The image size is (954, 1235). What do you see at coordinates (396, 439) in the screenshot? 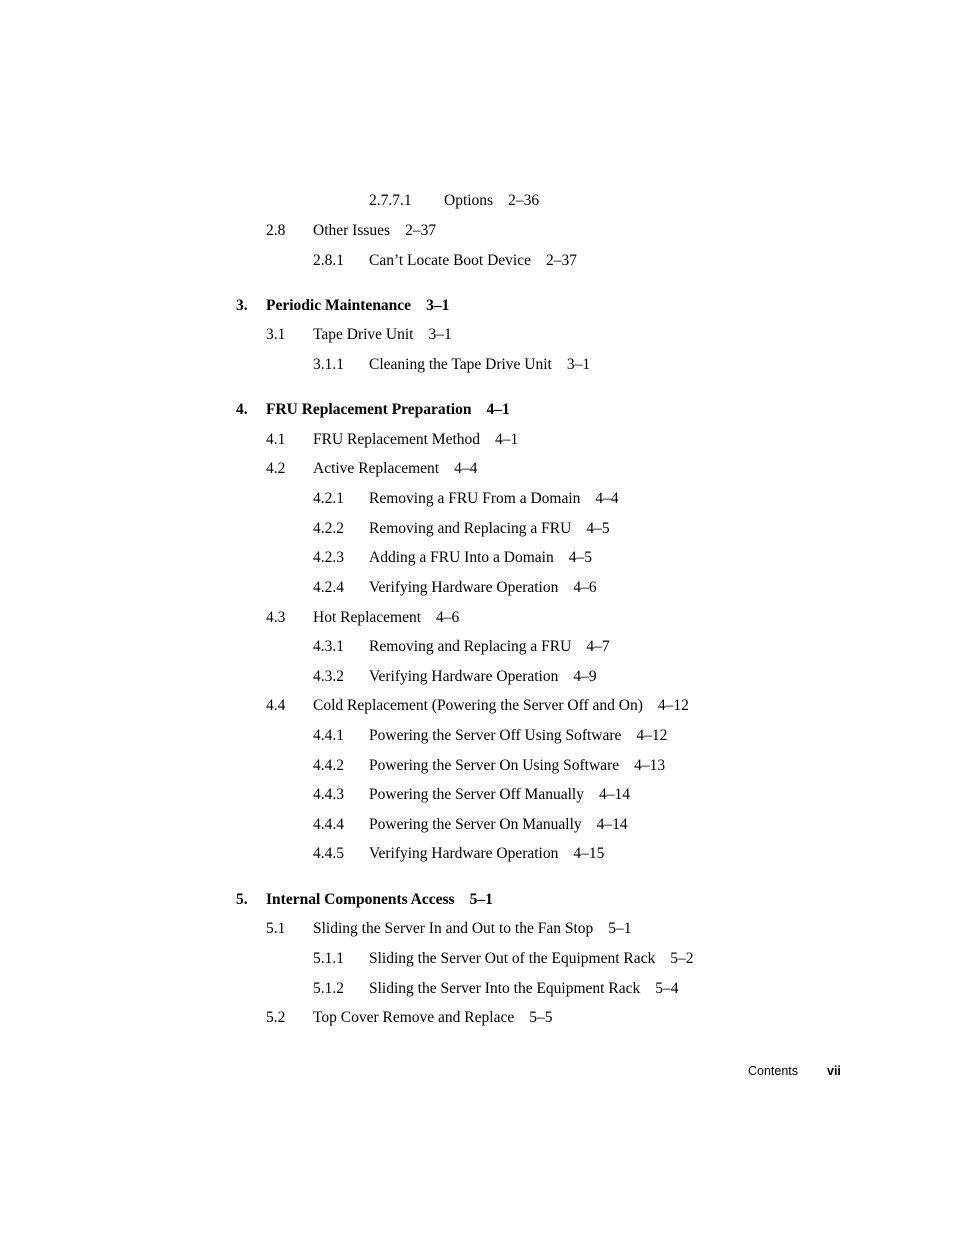
I see `toc-entry-title: FRU Replacement Method` at bounding box center [396, 439].